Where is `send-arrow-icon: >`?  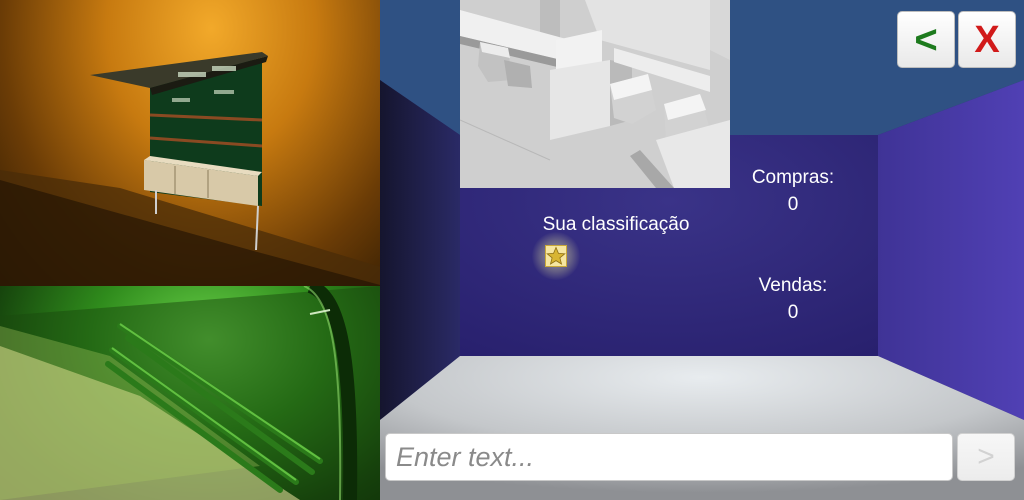 send-arrow-icon: > is located at coordinates (986, 456).